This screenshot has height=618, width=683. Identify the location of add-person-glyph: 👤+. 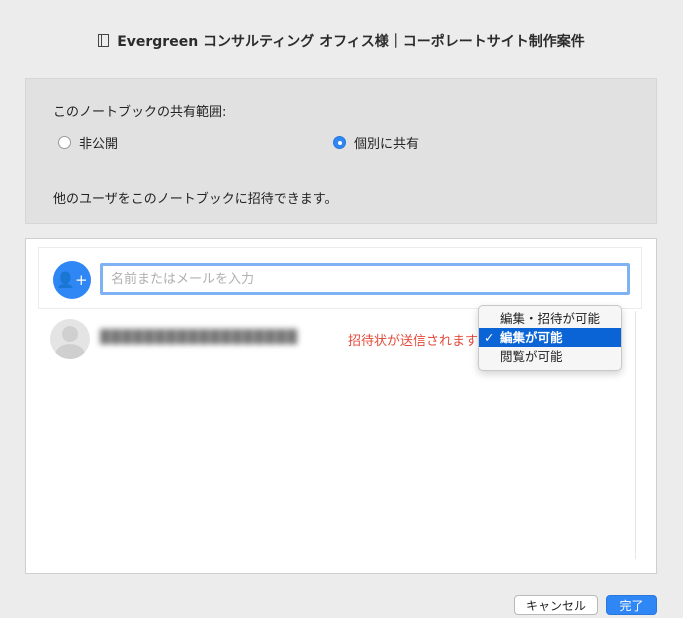
(72, 280).